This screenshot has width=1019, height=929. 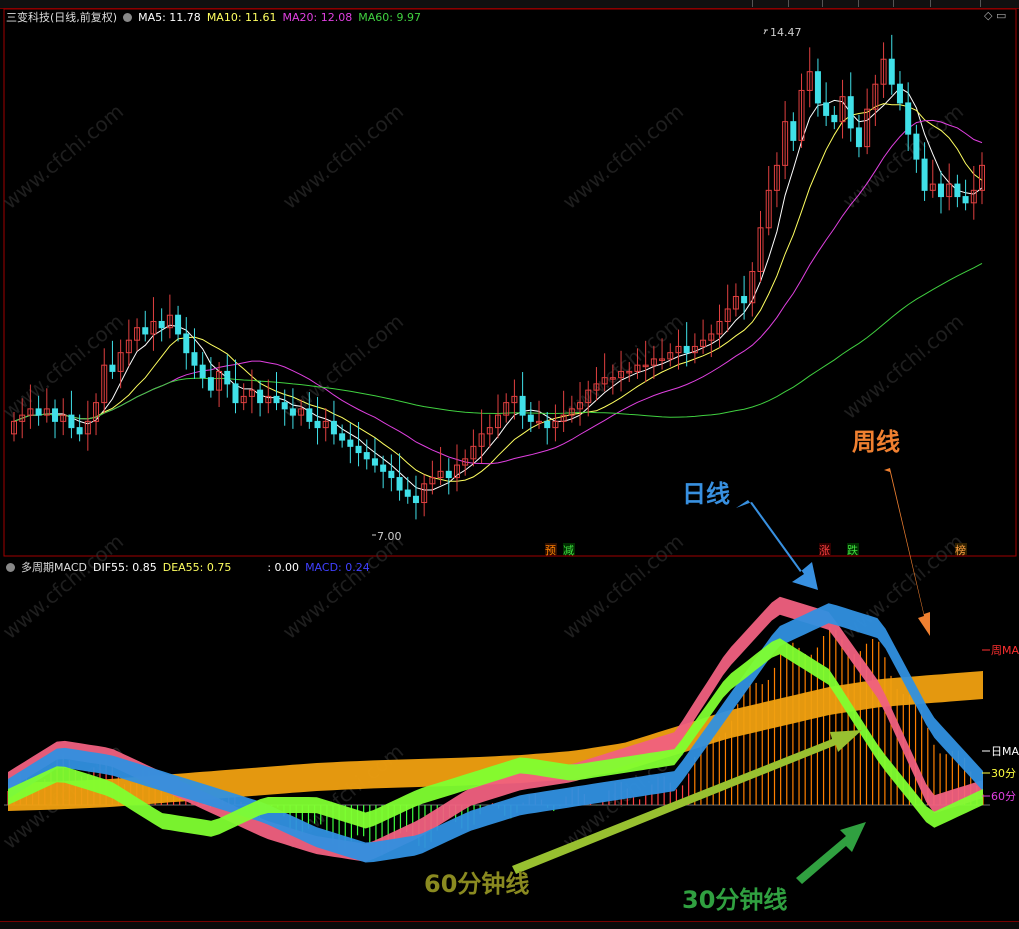 What do you see at coordinates (169, 17) in the screenshot?
I see `ma5-value: MA5: 11.78` at bounding box center [169, 17].